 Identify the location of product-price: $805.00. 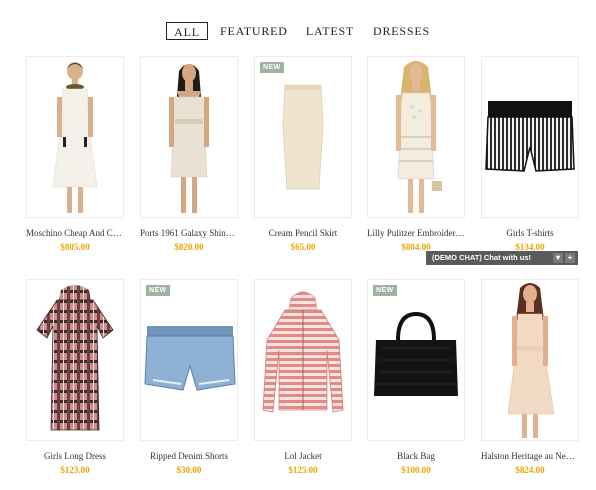
(75, 247).